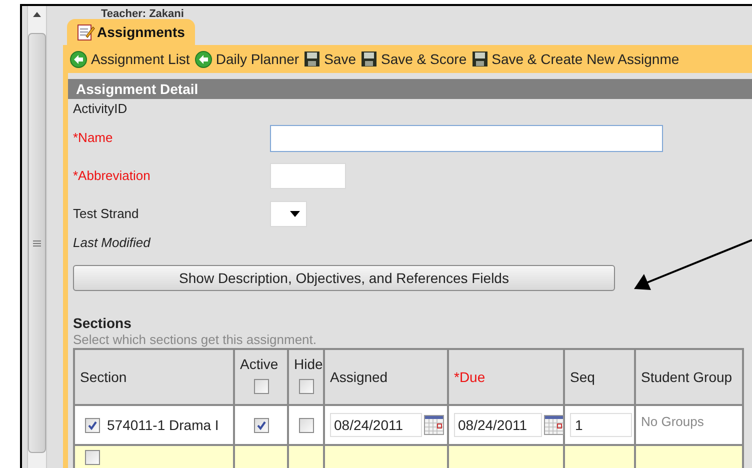 The height and width of the screenshot is (468, 752). Describe the element at coordinates (470, 376) in the screenshot. I see `column-label: *Due` at that location.